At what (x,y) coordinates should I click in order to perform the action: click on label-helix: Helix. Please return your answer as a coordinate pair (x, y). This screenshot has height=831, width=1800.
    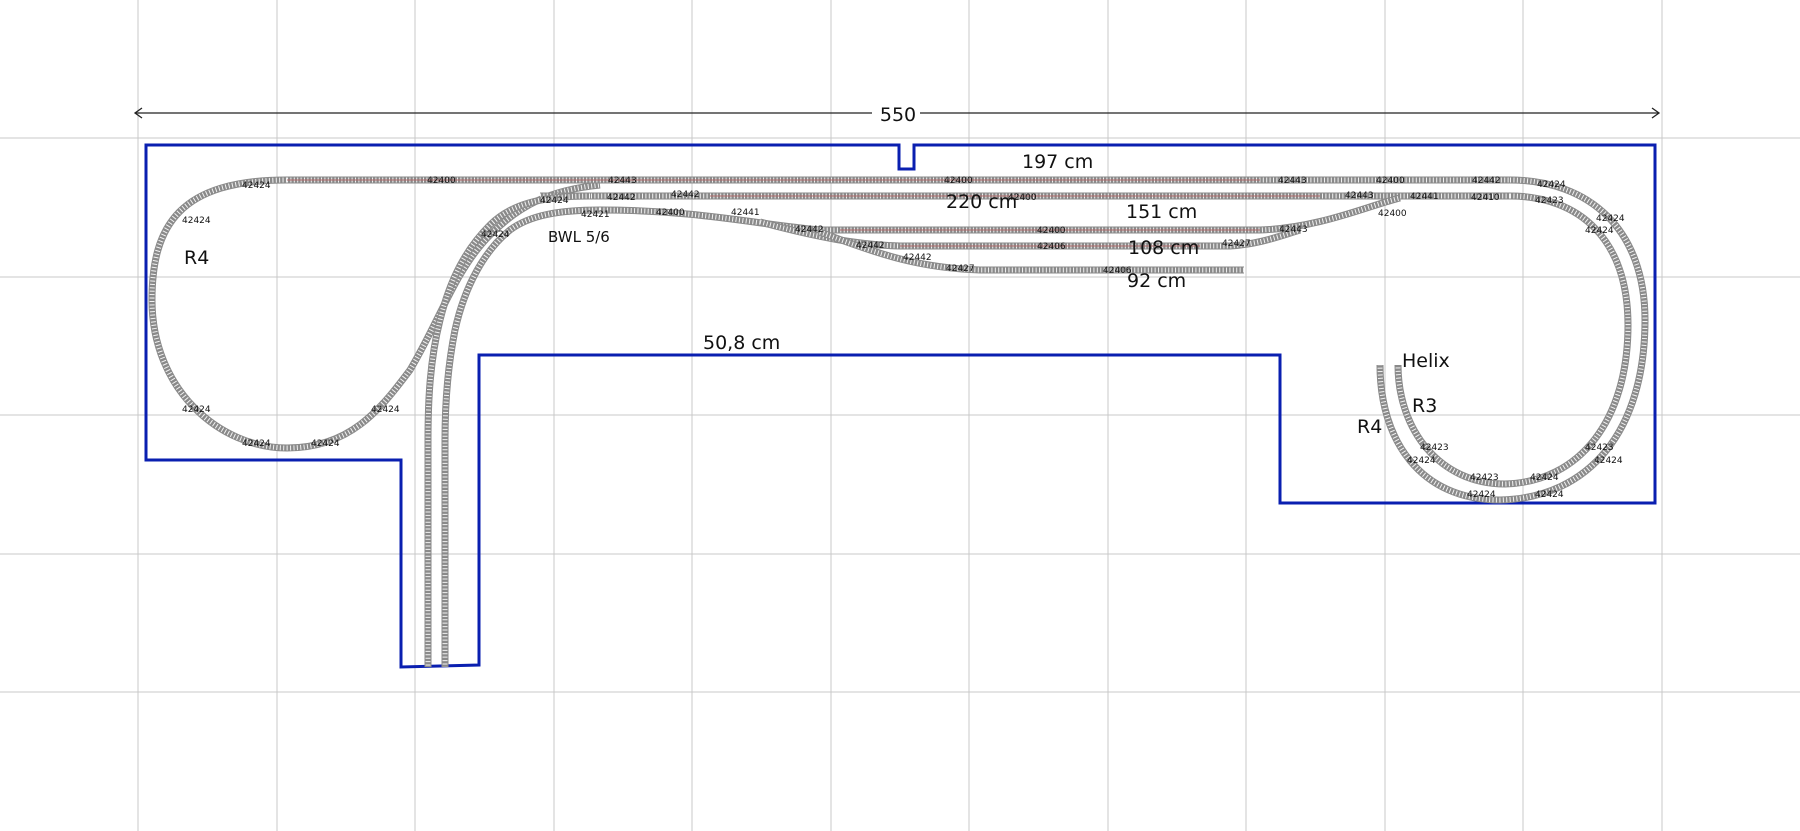
    Looking at the image, I should click on (1426, 361).